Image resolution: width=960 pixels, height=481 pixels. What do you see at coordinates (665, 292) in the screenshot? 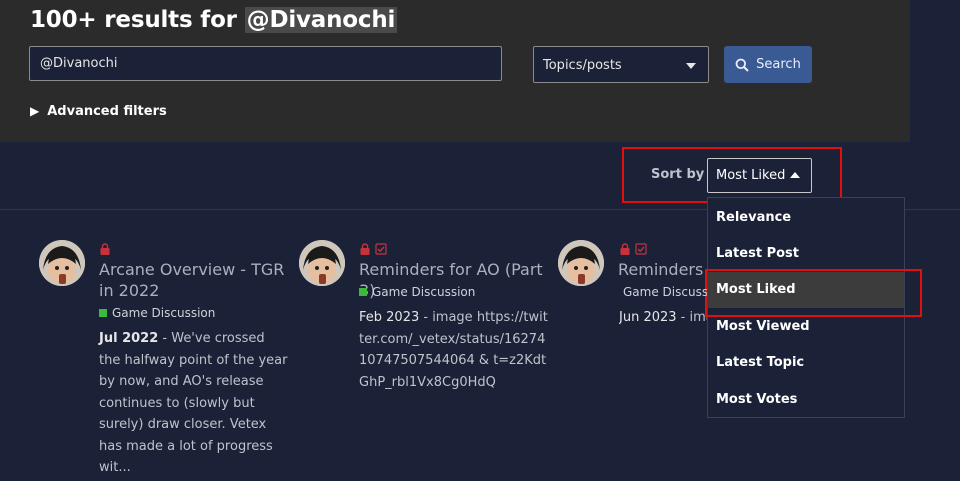
I see `category-label: Game Discuss` at bounding box center [665, 292].